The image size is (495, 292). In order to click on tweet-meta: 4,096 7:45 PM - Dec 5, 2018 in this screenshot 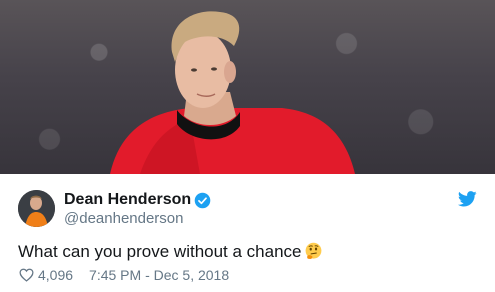, I will do `click(124, 275)`.